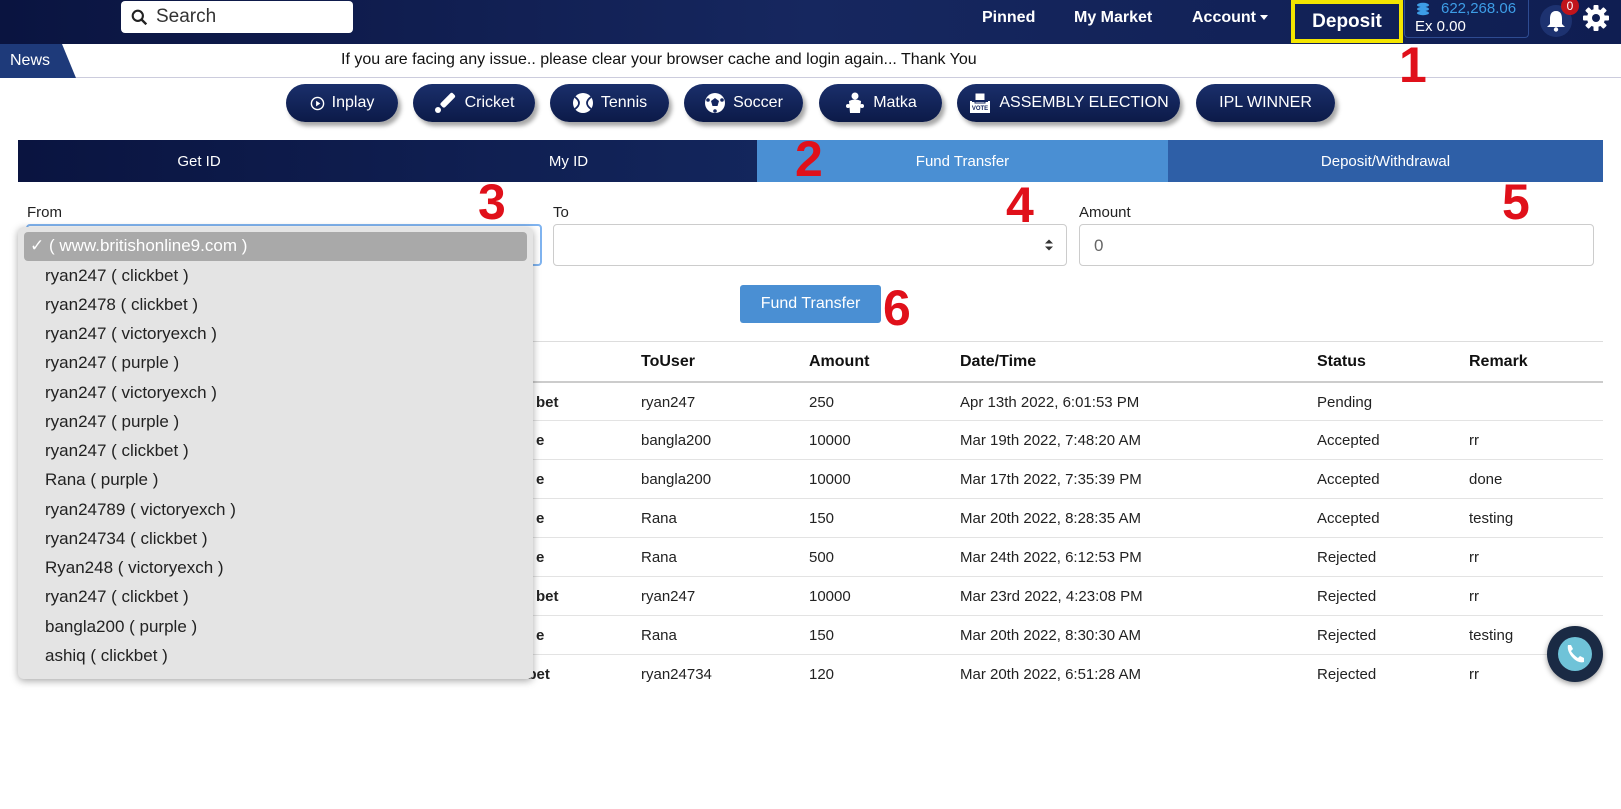 The image size is (1621, 809). Describe the element at coordinates (1020, 205) in the screenshot. I see `marker-4: 4` at that location.